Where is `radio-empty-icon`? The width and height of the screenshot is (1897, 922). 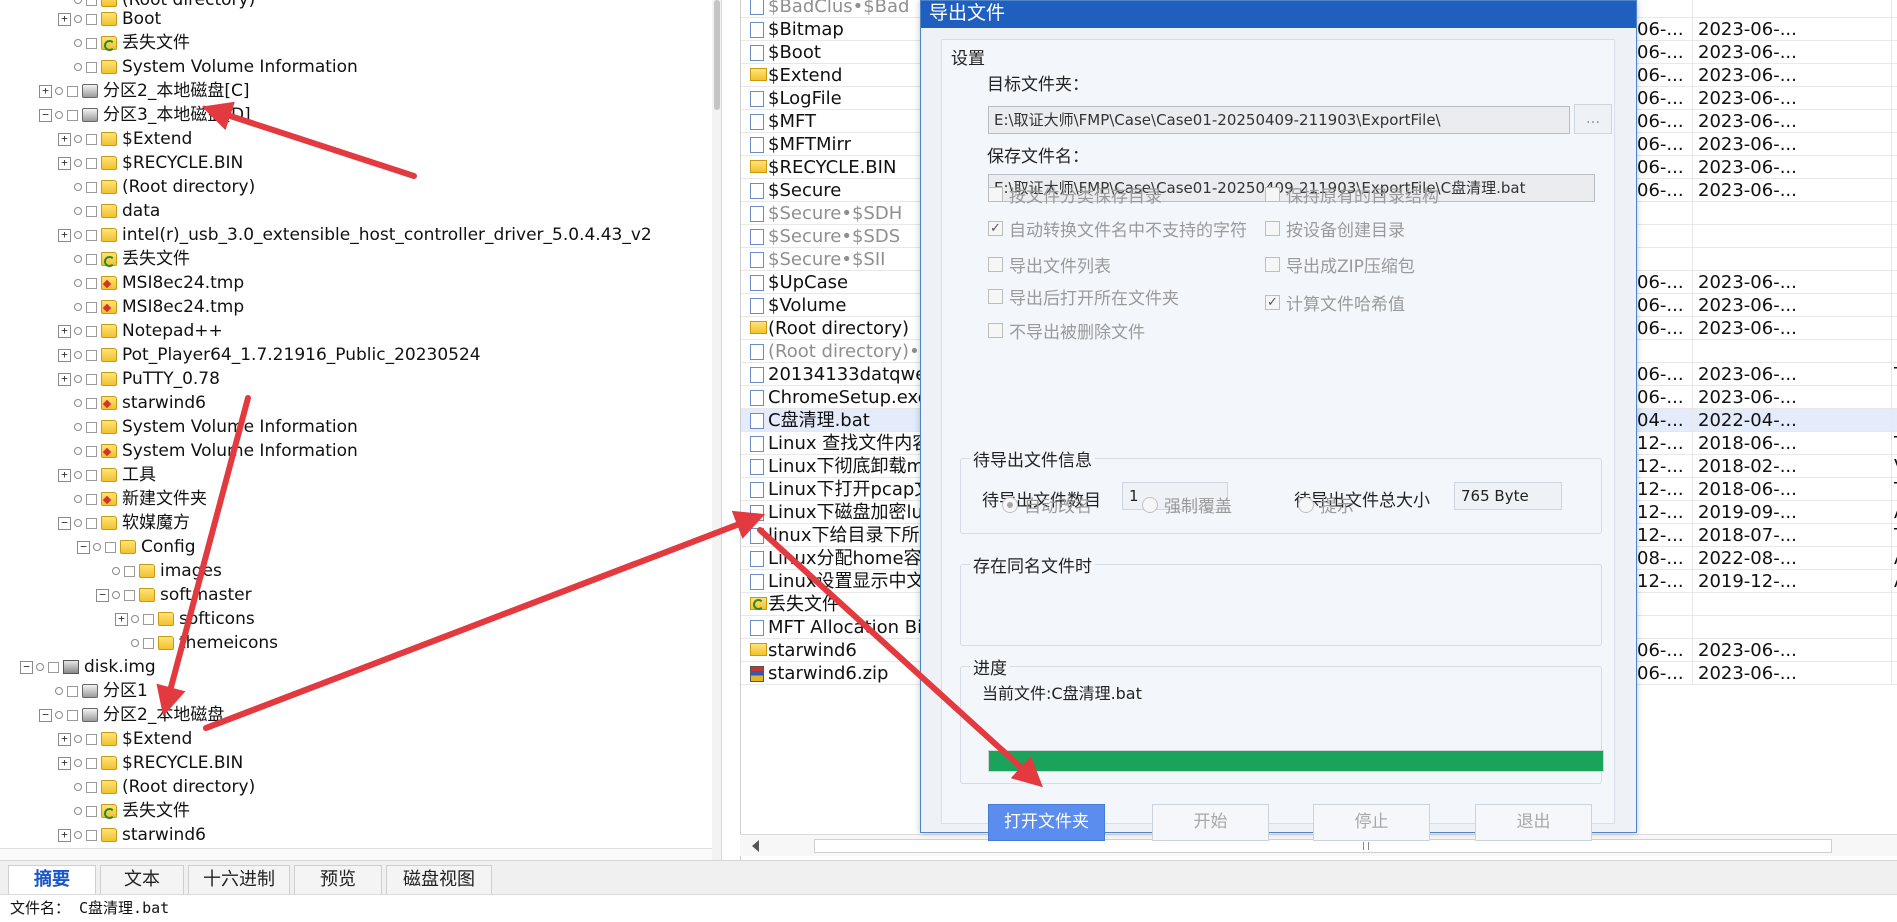
radio-empty-icon is located at coordinates (1150, 504).